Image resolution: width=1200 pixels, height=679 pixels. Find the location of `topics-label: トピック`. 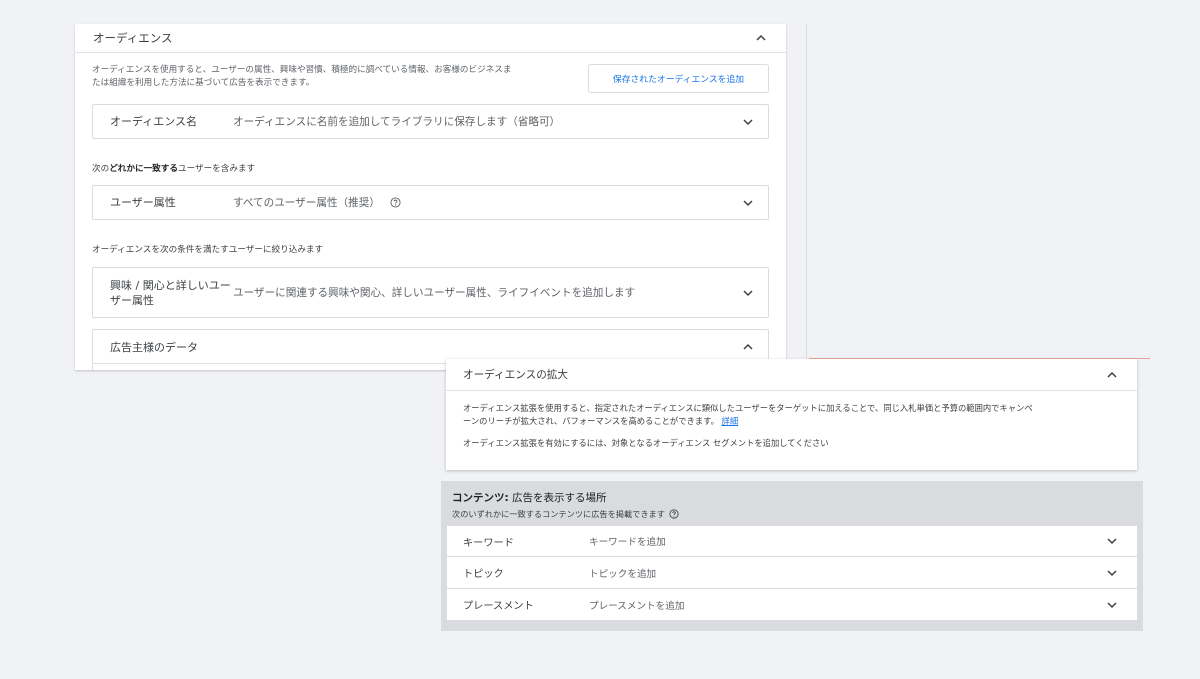

topics-label: トピック is located at coordinates (483, 574).